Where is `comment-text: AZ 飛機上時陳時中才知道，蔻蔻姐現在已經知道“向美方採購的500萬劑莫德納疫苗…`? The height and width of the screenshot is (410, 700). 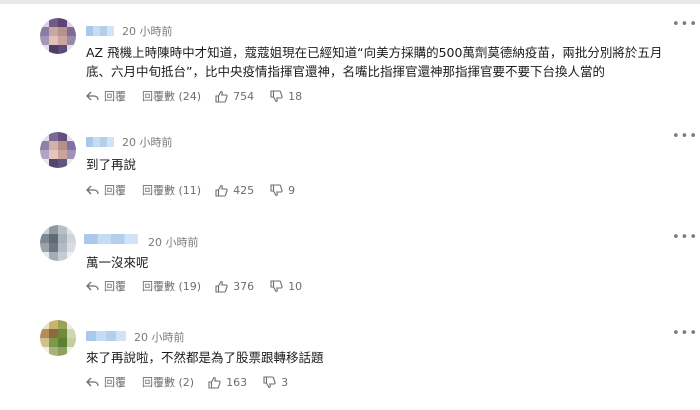
comment-text: AZ 飛機上時陳時中才知道，蔻蔻姐現在已經知道“向美方採購的500萬劑莫德納疫苗… is located at coordinates (374, 62).